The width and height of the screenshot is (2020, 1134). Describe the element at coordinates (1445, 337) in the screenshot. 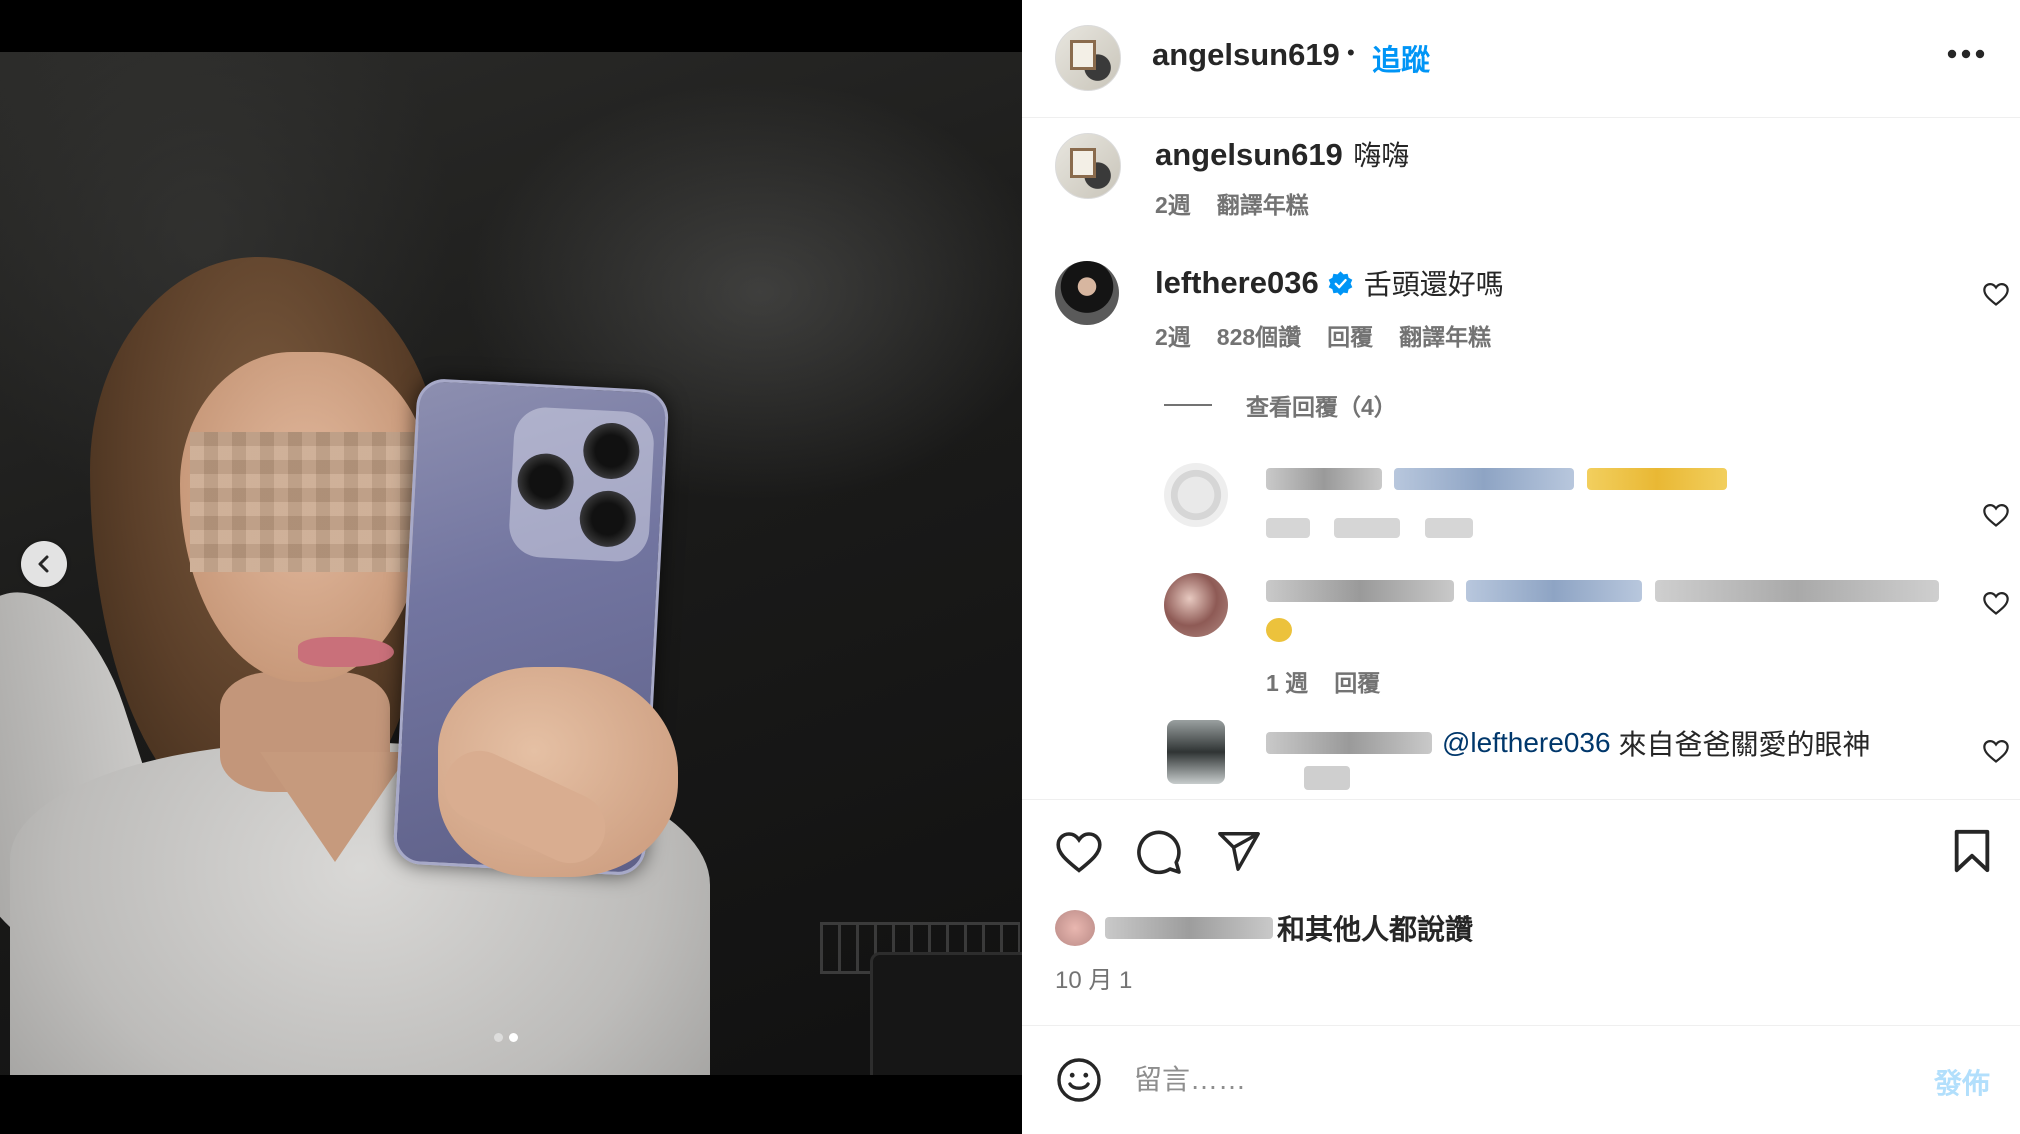

I see `comment-translate: 翻譯年糕` at that location.